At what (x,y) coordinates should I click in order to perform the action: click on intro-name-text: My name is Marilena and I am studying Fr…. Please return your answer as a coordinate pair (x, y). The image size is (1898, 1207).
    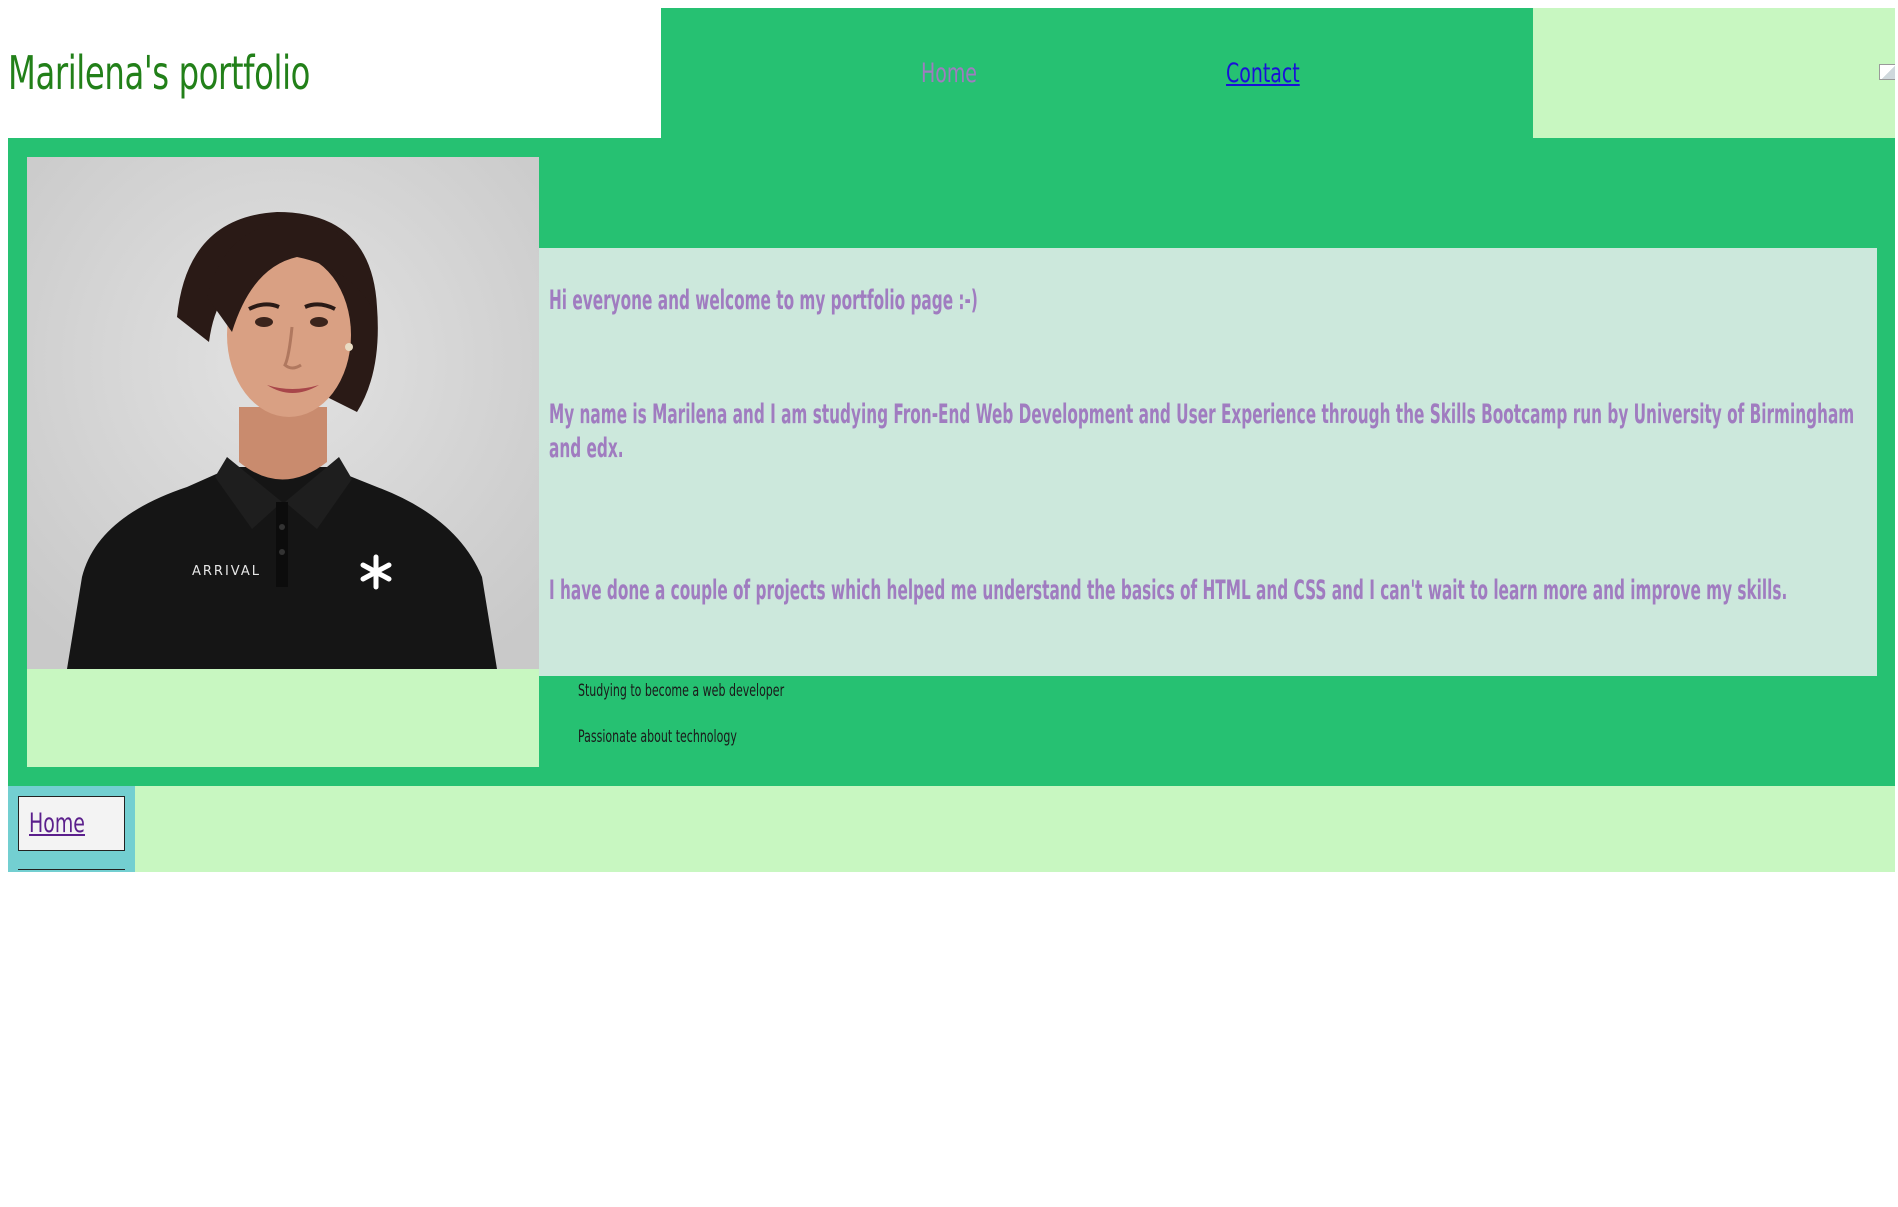
    Looking at the image, I should click on (1202, 431).